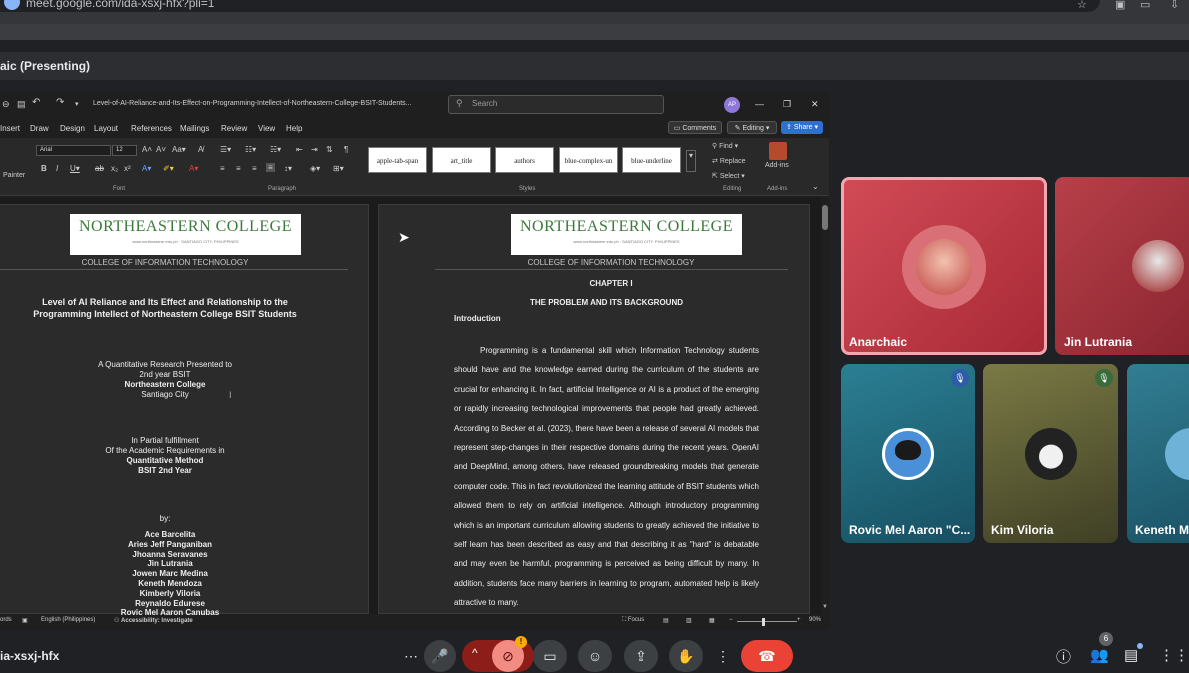  Describe the element at coordinates (815, 620) in the screenshot. I see `zoom-level: 90%` at that location.